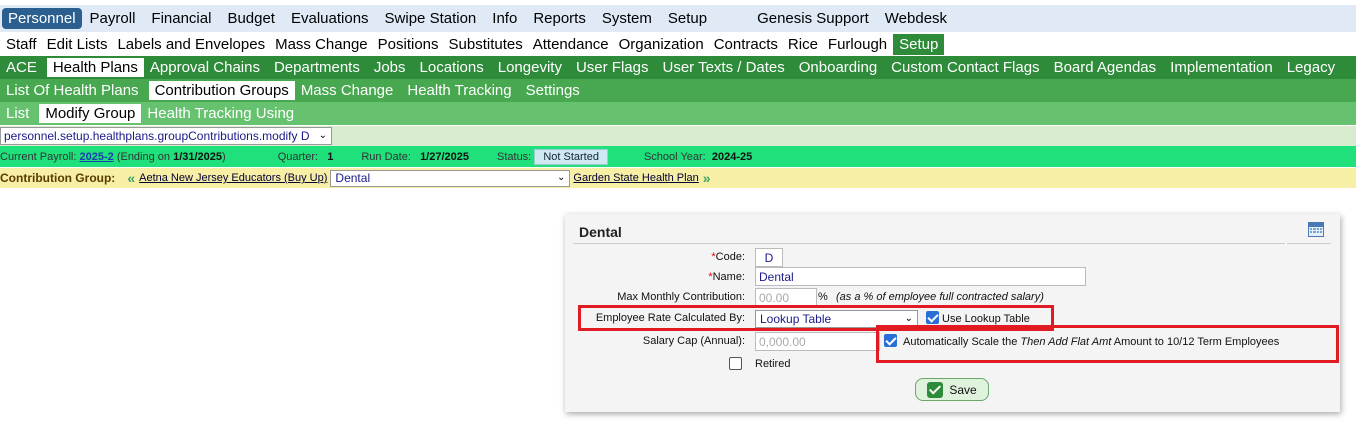 The width and height of the screenshot is (1356, 421). Describe the element at coordinates (444, 156) in the screenshot. I see `run-date-value: 1/27/2025` at that location.